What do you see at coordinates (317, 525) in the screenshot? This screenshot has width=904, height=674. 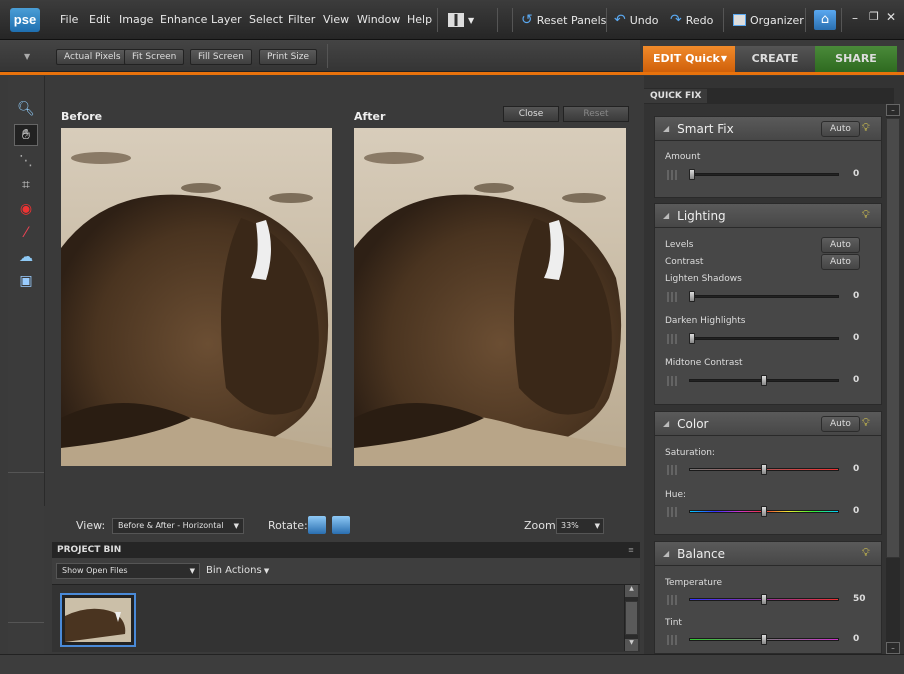 I see `rotate-left-icon` at bounding box center [317, 525].